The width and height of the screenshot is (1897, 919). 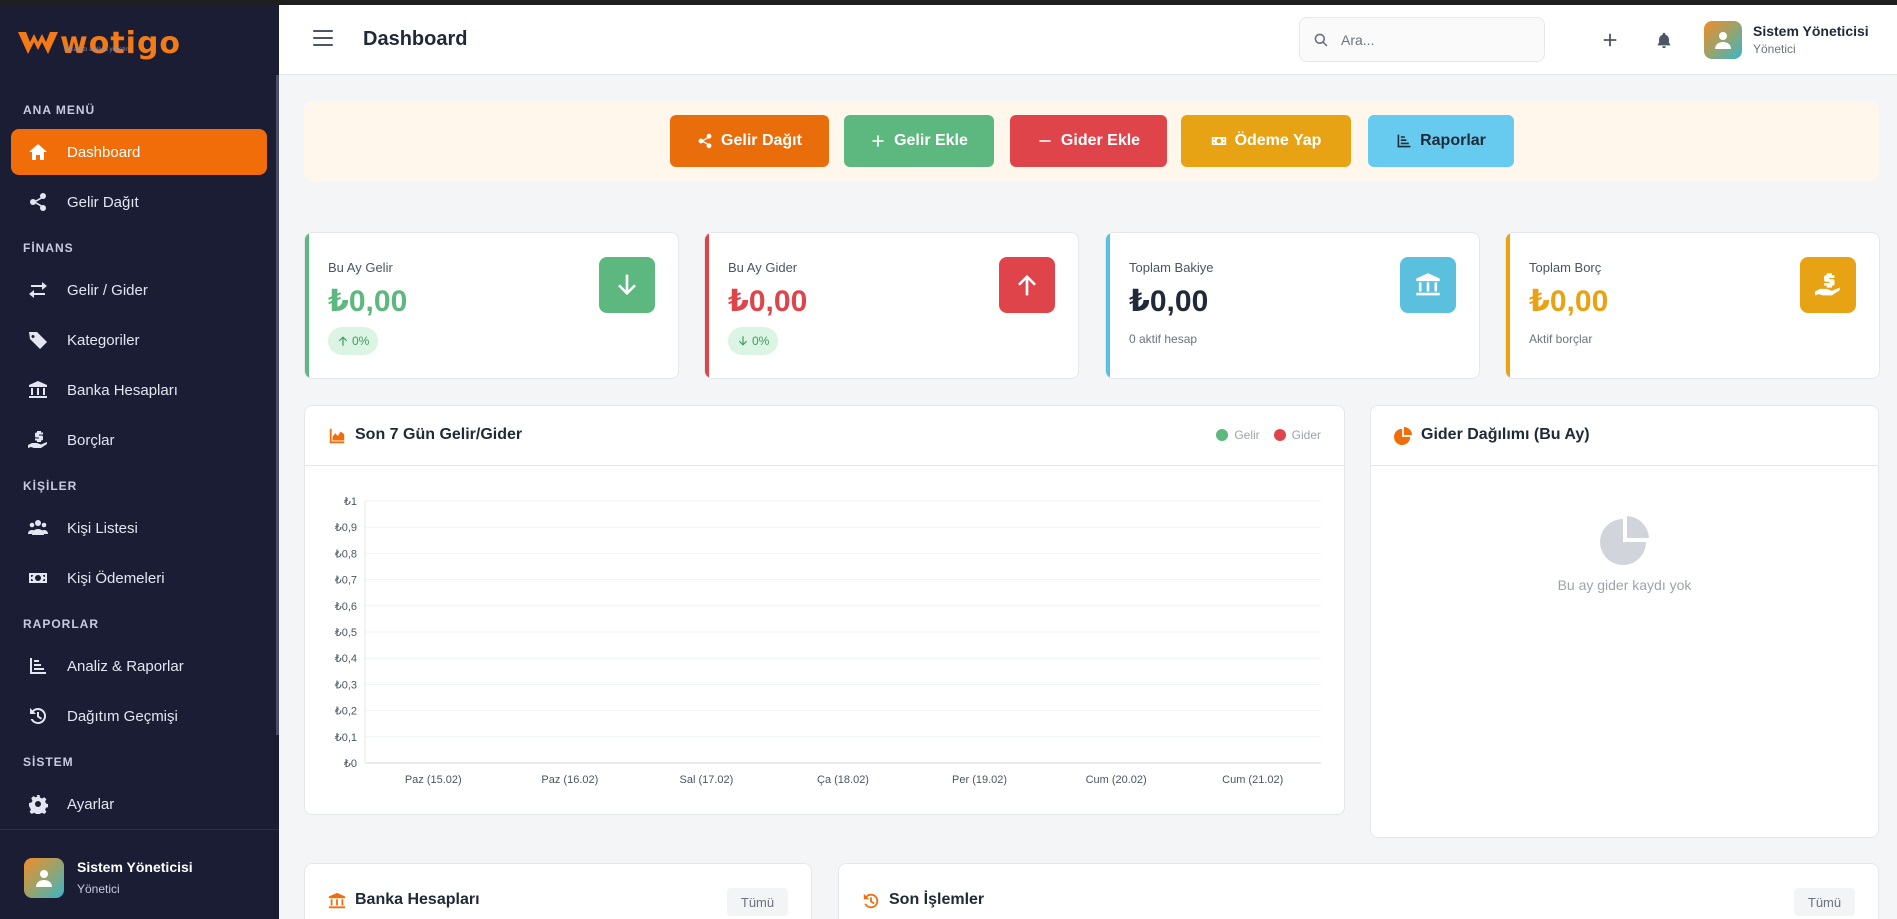 What do you see at coordinates (417, 899) in the screenshot?
I see `bank-panel-title: Banka Hesapları` at bounding box center [417, 899].